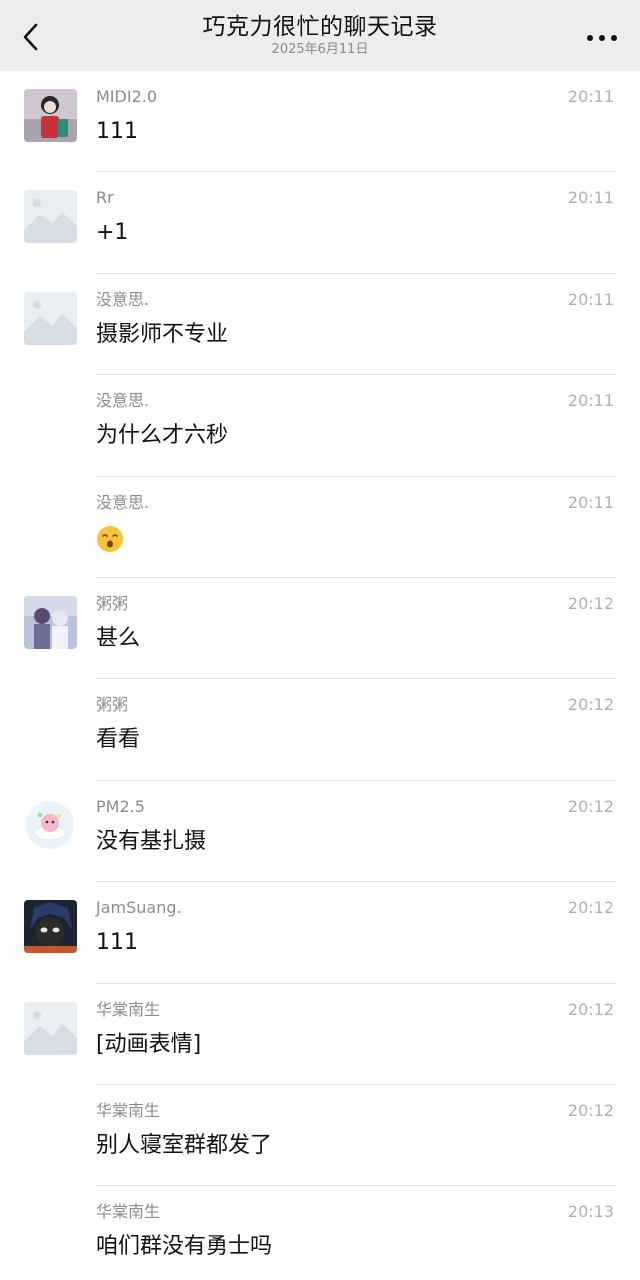  What do you see at coordinates (105, 198) in the screenshot?
I see `sender-name: Rr` at bounding box center [105, 198].